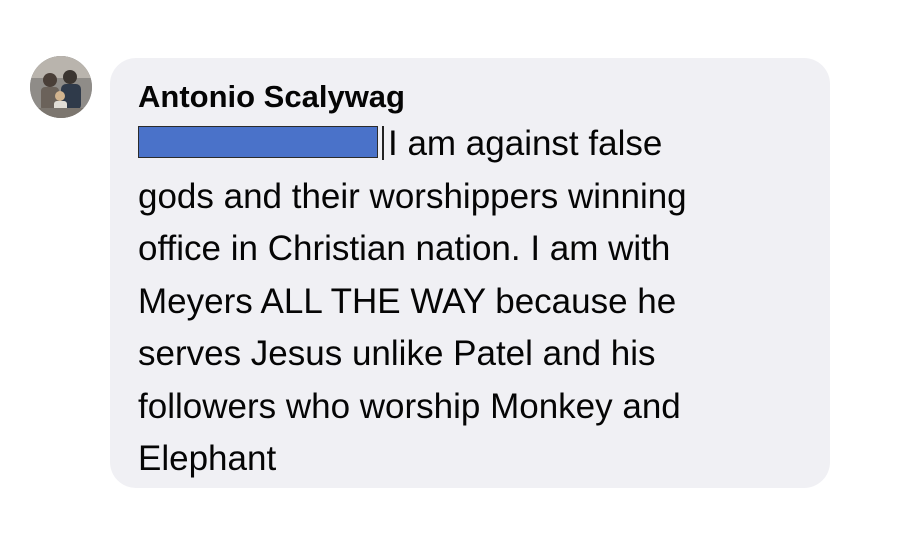 This screenshot has width=900, height=538. What do you see at coordinates (407, 301) in the screenshot?
I see `comment-line-4: Meyers ALL THE WAY because he` at bounding box center [407, 301].